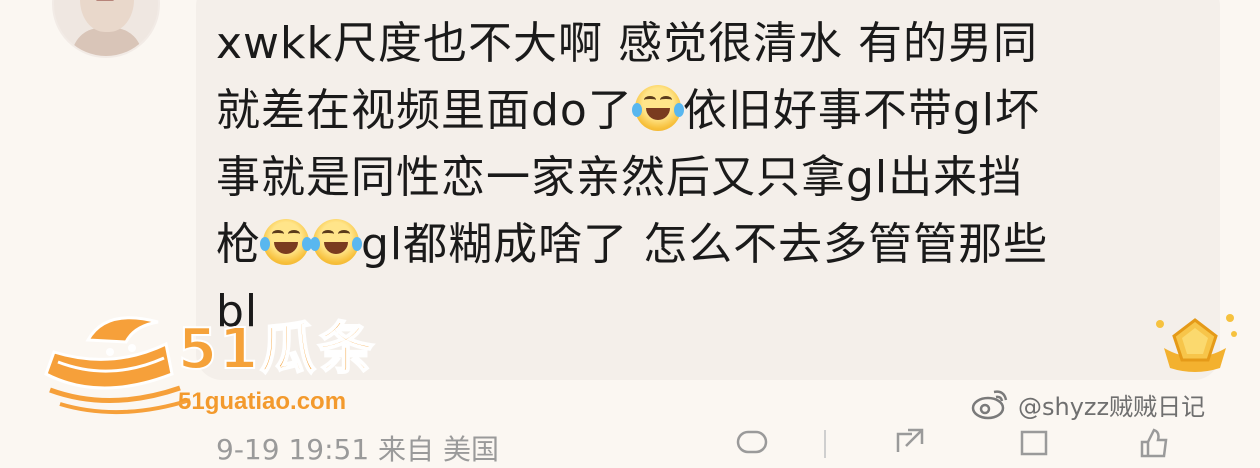 The height and width of the screenshot is (468, 1260). Describe the element at coordinates (861, 110) in the screenshot. I see `comment-line-2-part-2: 依旧好事不带gl坏` at that location.